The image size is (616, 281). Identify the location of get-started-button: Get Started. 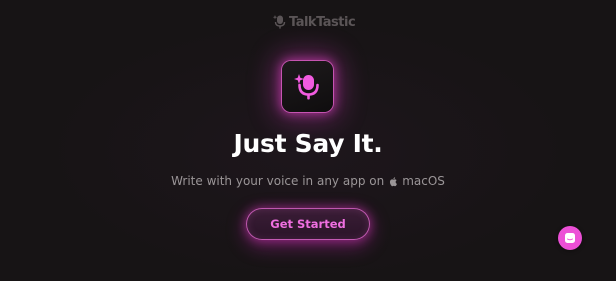
(308, 224).